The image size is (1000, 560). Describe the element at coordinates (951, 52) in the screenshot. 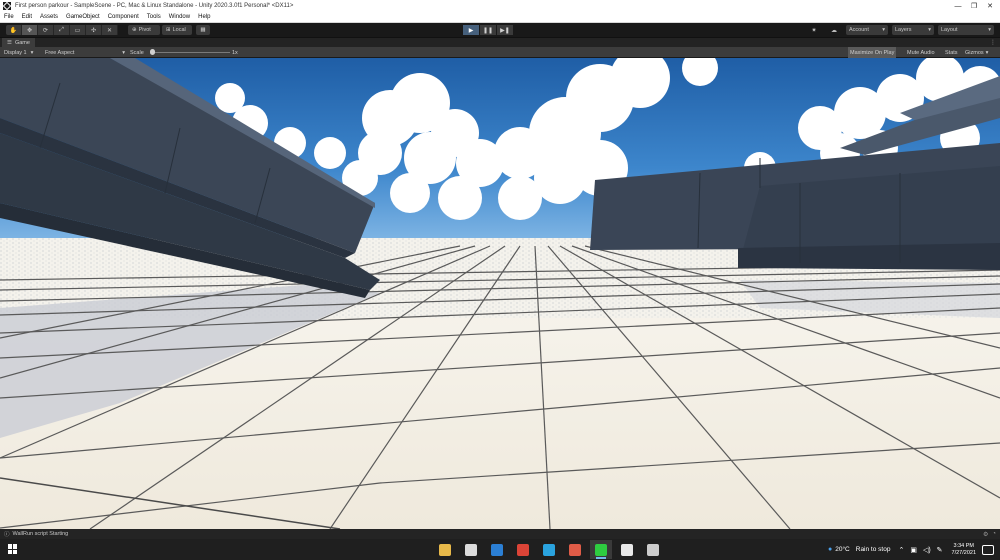

I see `stats-toggle: Stats` at that location.